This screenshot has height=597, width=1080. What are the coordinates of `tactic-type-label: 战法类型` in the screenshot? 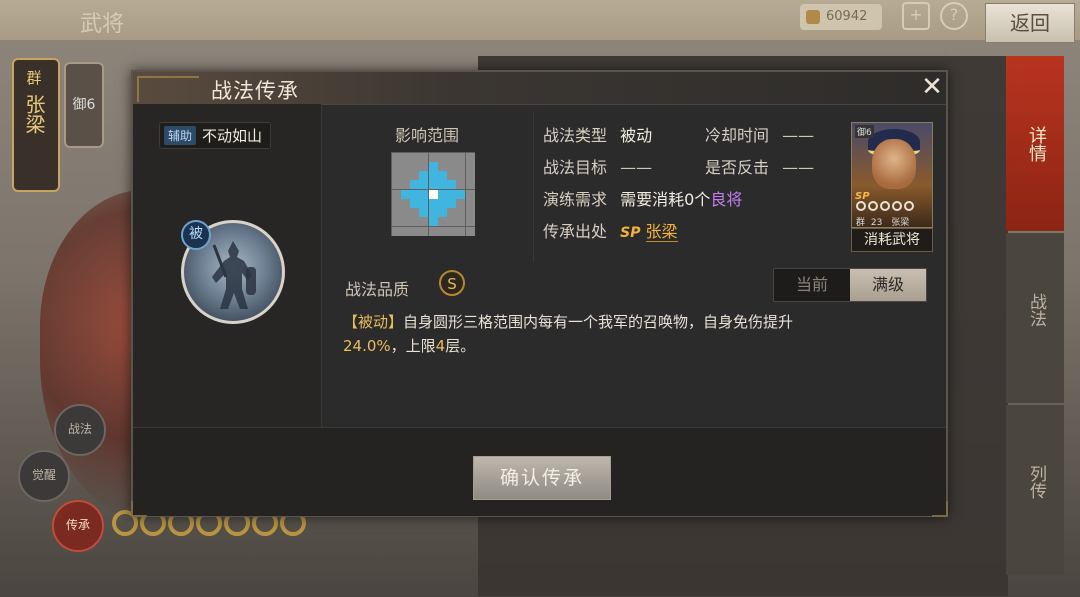 It's located at (575, 135).